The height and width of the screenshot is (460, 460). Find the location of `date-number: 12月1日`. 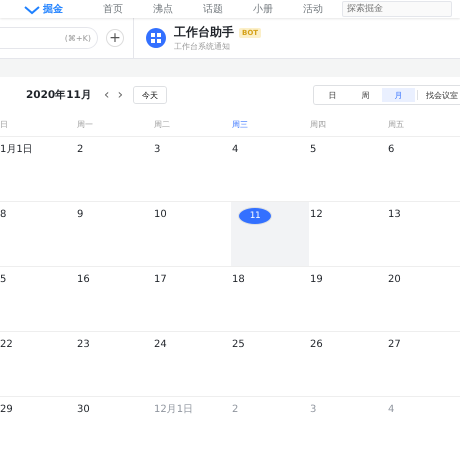

date-number: 12月1日 is located at coordinates (174, 410).